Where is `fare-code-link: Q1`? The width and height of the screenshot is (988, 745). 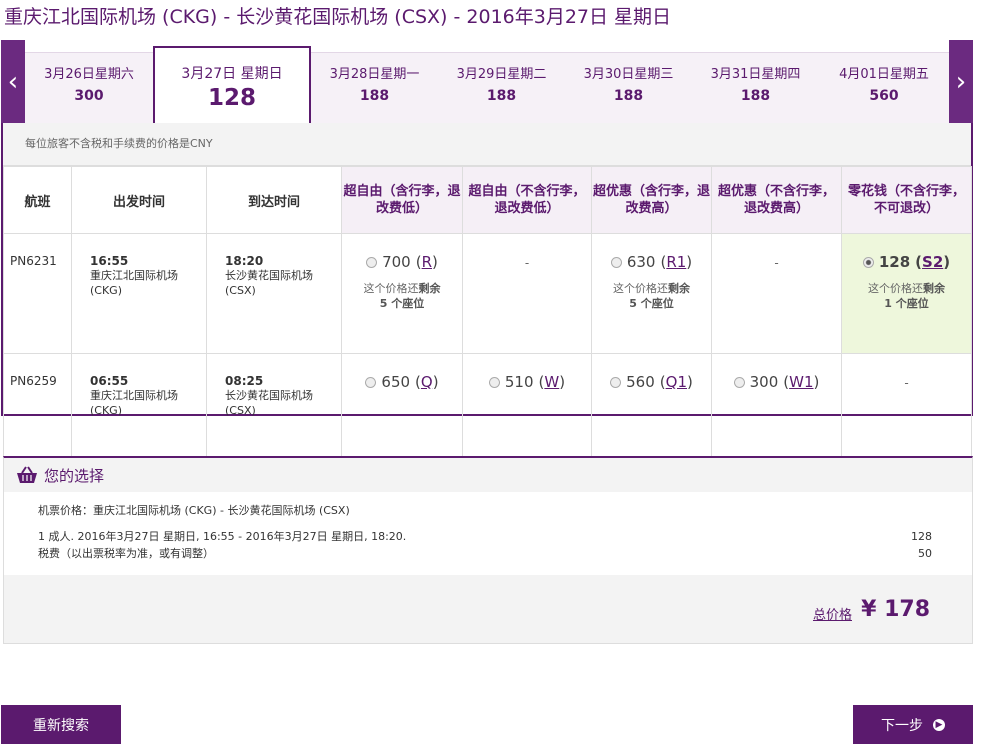 fare-code-link: Q1 is located at coordinates (676, 382).